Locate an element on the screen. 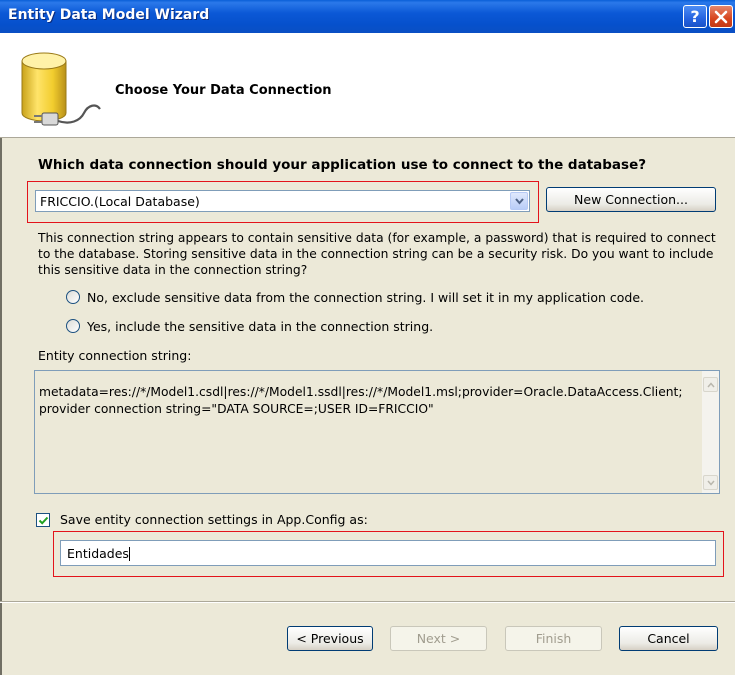  include-sensitive-radio is located at coordinates (73, 326).